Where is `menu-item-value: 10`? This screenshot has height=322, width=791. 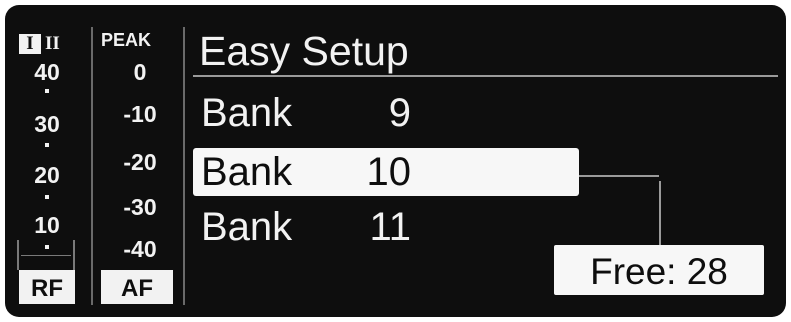
menu-item-value: 10 is located at coordinates (389, 172).